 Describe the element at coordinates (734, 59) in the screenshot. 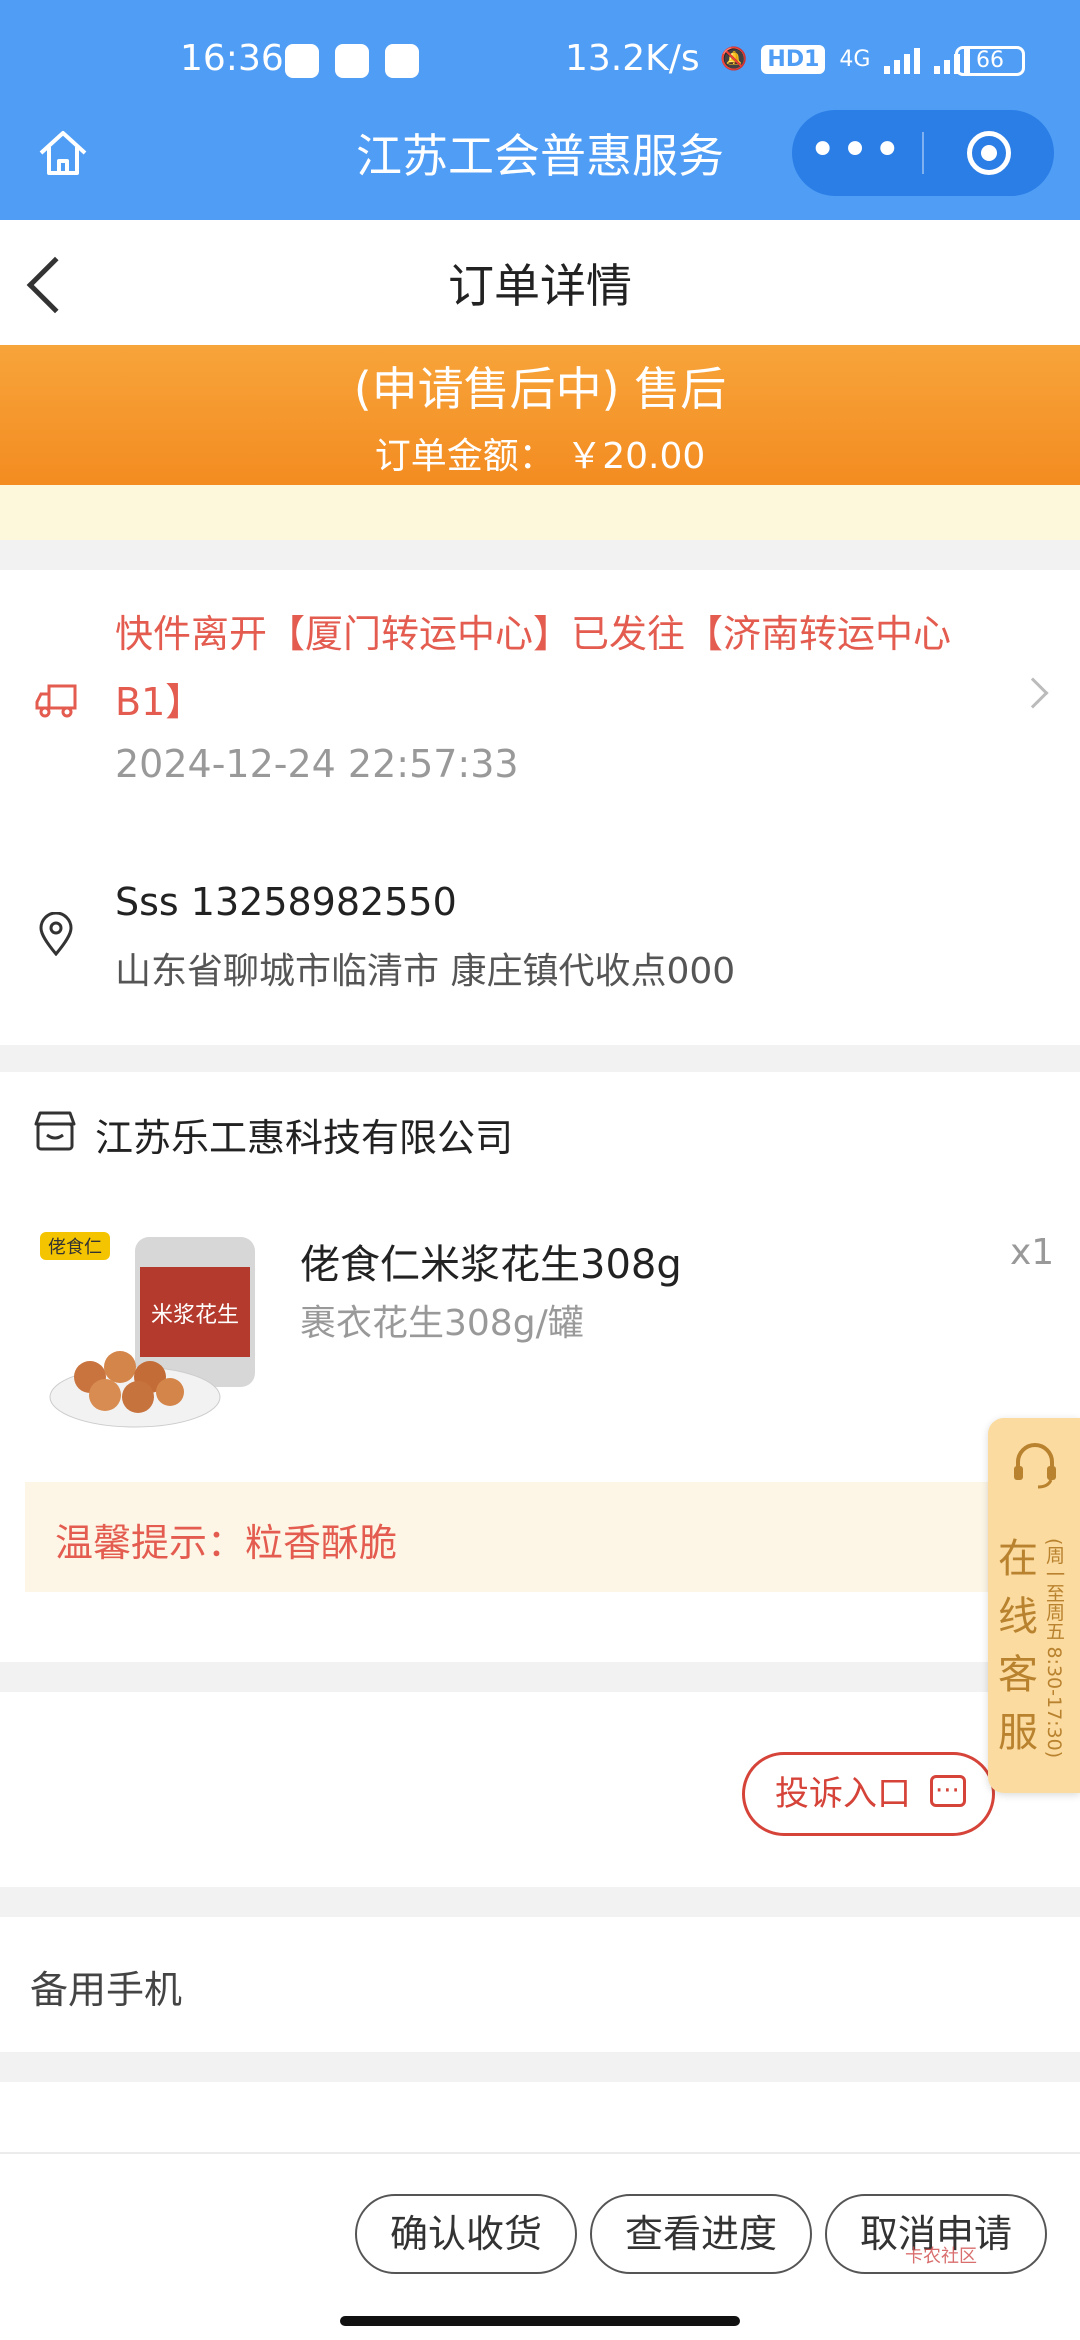

I see `mute-icon: 🔕` at that location.